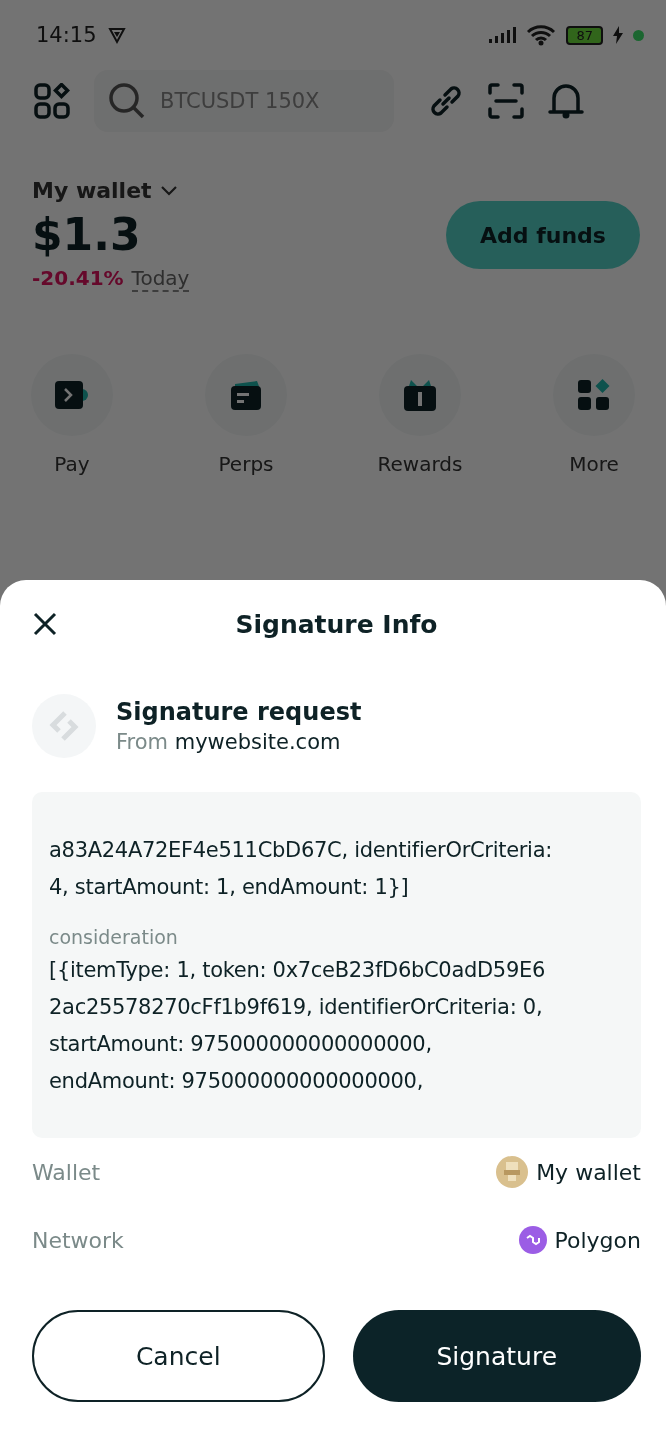 Image resolution: width=666 pixels, height=1456 pixels. I want to click on swap-arrows-icon, so click(64, 726).